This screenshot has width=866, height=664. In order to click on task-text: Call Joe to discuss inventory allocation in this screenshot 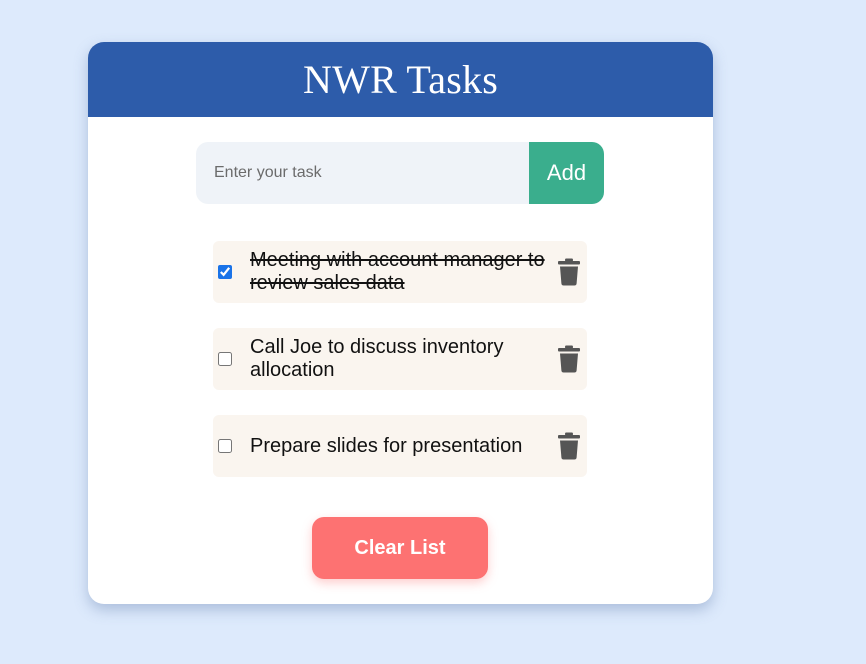, I will do `click(377, 358)`.